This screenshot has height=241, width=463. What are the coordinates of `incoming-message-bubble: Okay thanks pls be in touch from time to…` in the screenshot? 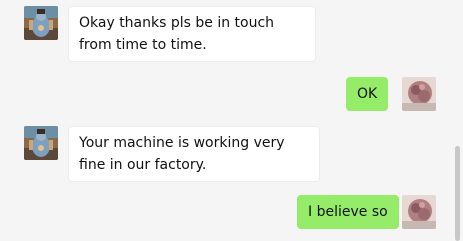 It's located at (192, 34).